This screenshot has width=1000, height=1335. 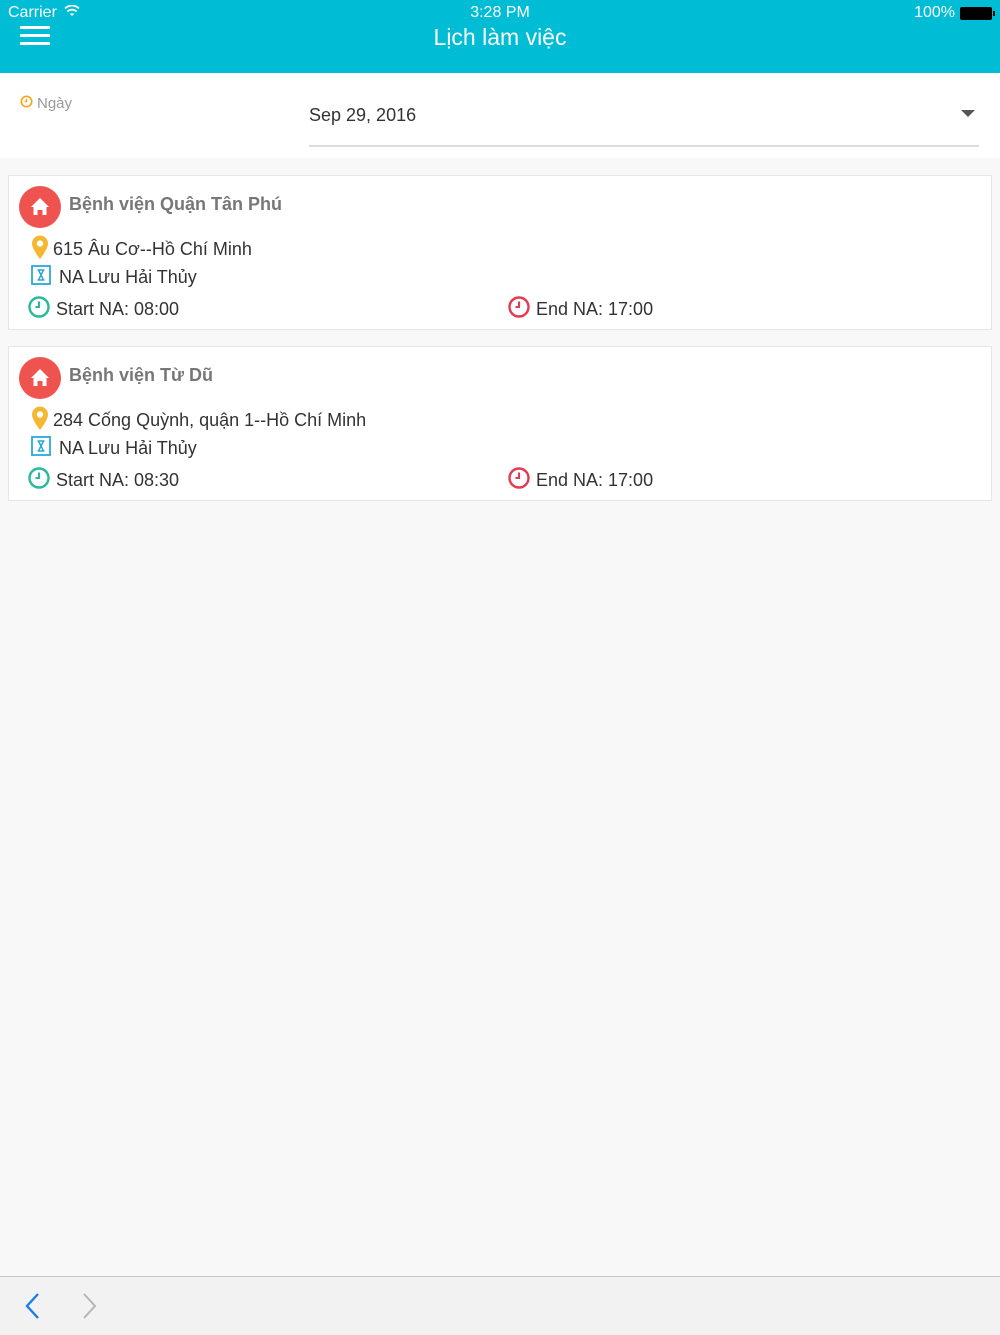 What do you see at coordinates (26, 103) in the screenshot?
I see `clock-icon` at bounding box center [26, 103].